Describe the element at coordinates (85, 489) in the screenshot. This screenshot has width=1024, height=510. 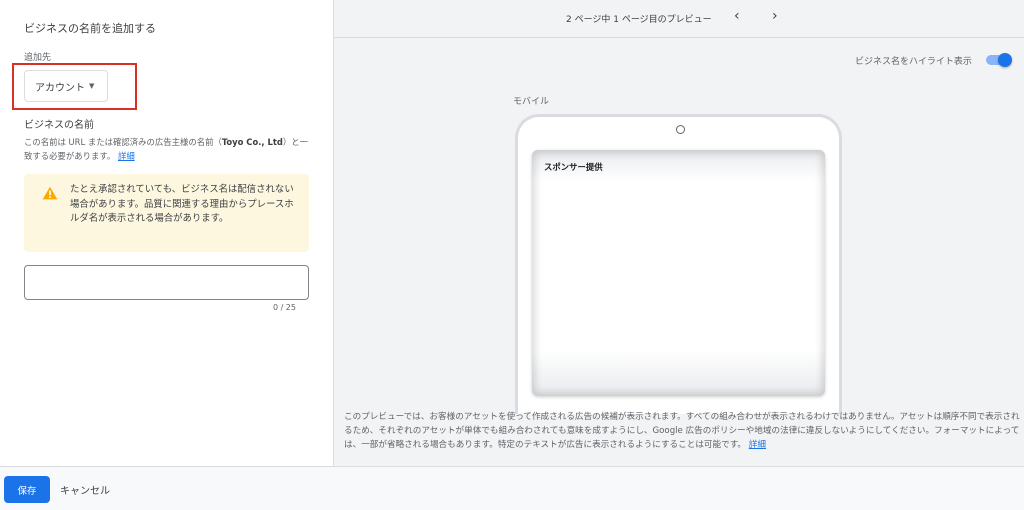
I see `cancel-button: キャンセル` at that location.